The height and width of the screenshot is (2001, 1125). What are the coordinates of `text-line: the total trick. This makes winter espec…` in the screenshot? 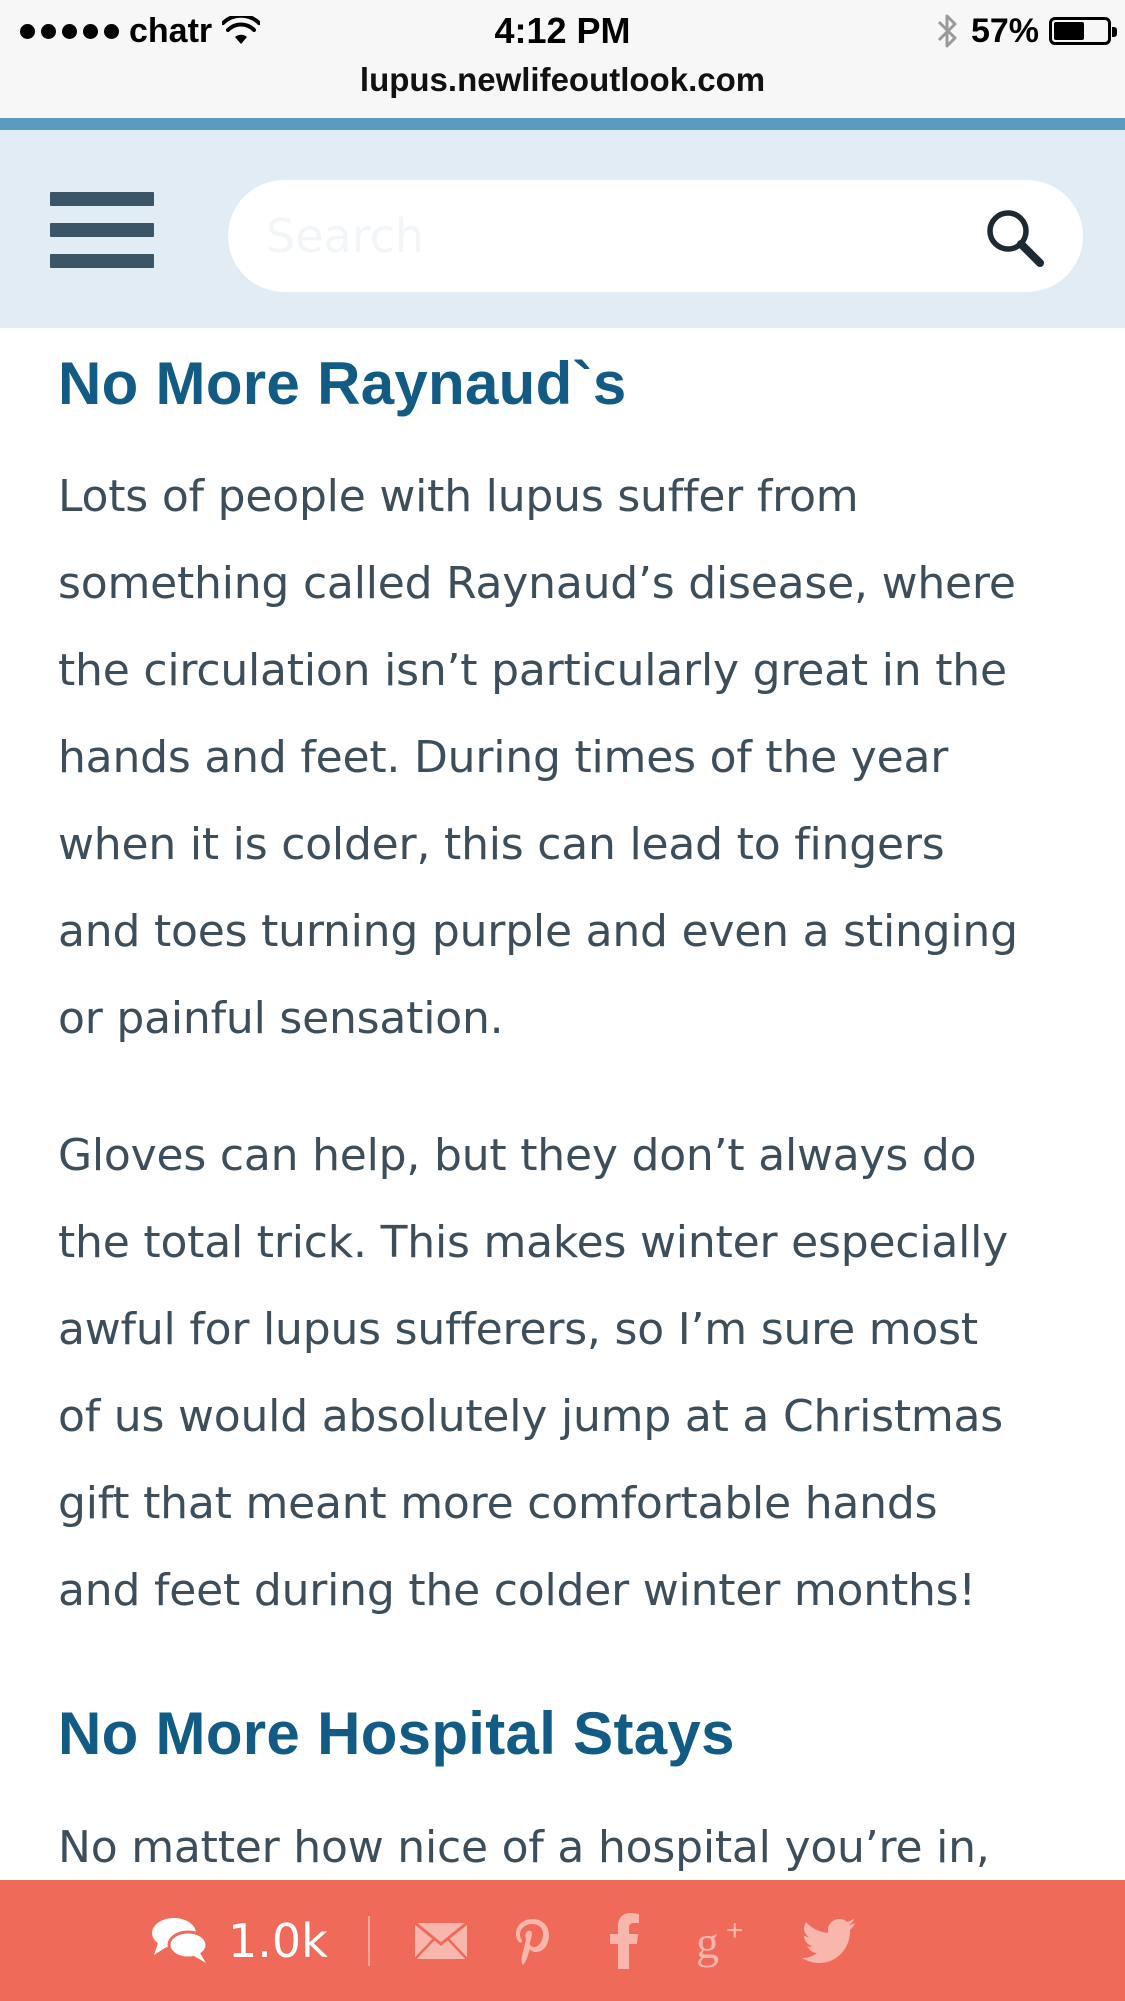 It's located at (533, 1242).